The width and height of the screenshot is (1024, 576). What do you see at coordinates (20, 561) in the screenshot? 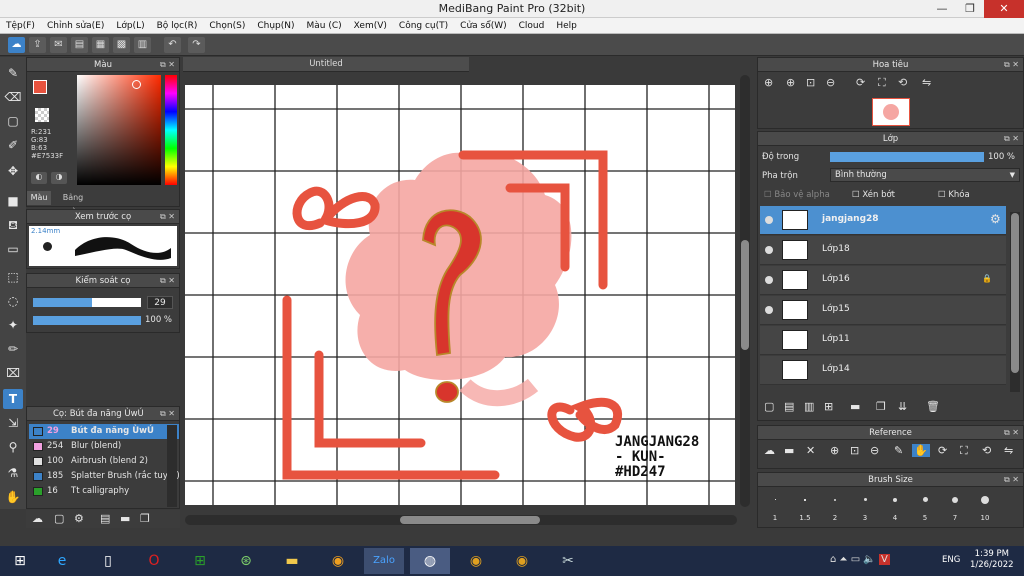
I see `windows-start-icon: ⊞` at bounding box center [20, 561].